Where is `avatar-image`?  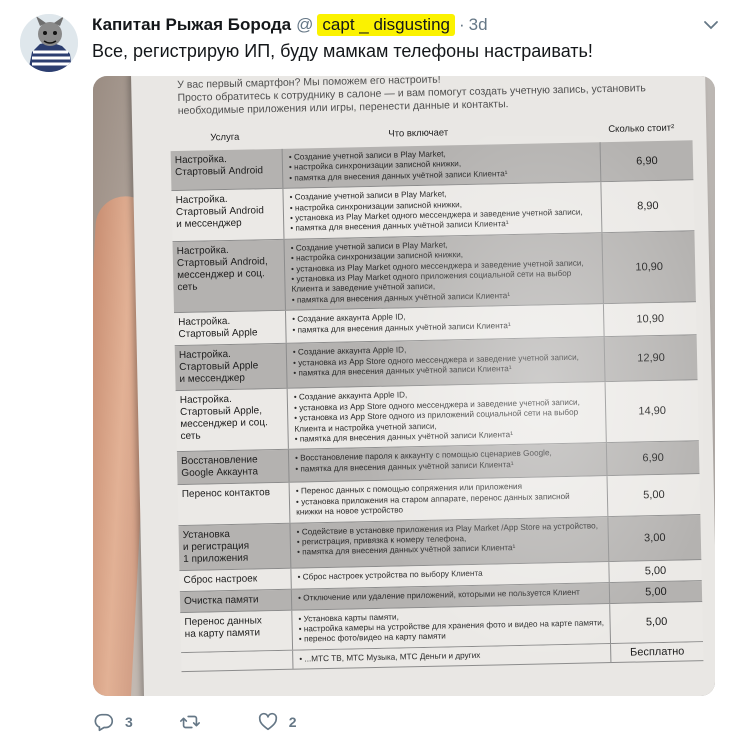
avatar-image is located at coordinates (49, 43).